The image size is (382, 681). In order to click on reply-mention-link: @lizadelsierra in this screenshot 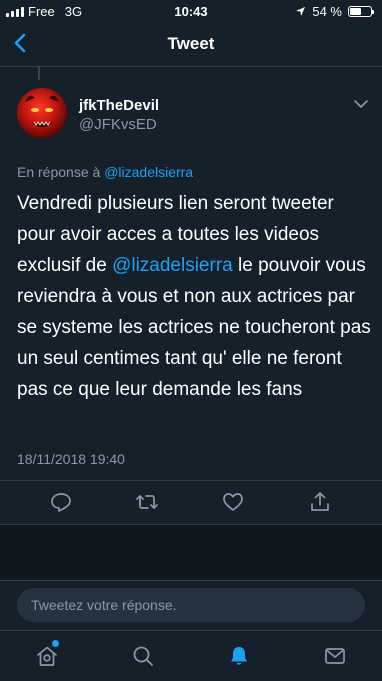, I will do `click(148, 172)`.